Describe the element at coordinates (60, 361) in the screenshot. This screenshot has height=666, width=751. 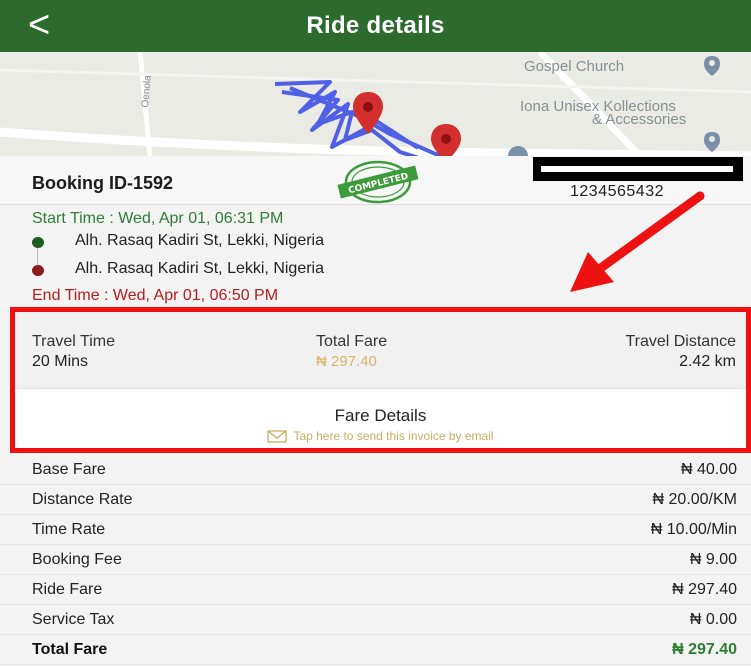
I see `travel-time-value: 20 Mins` at that location.